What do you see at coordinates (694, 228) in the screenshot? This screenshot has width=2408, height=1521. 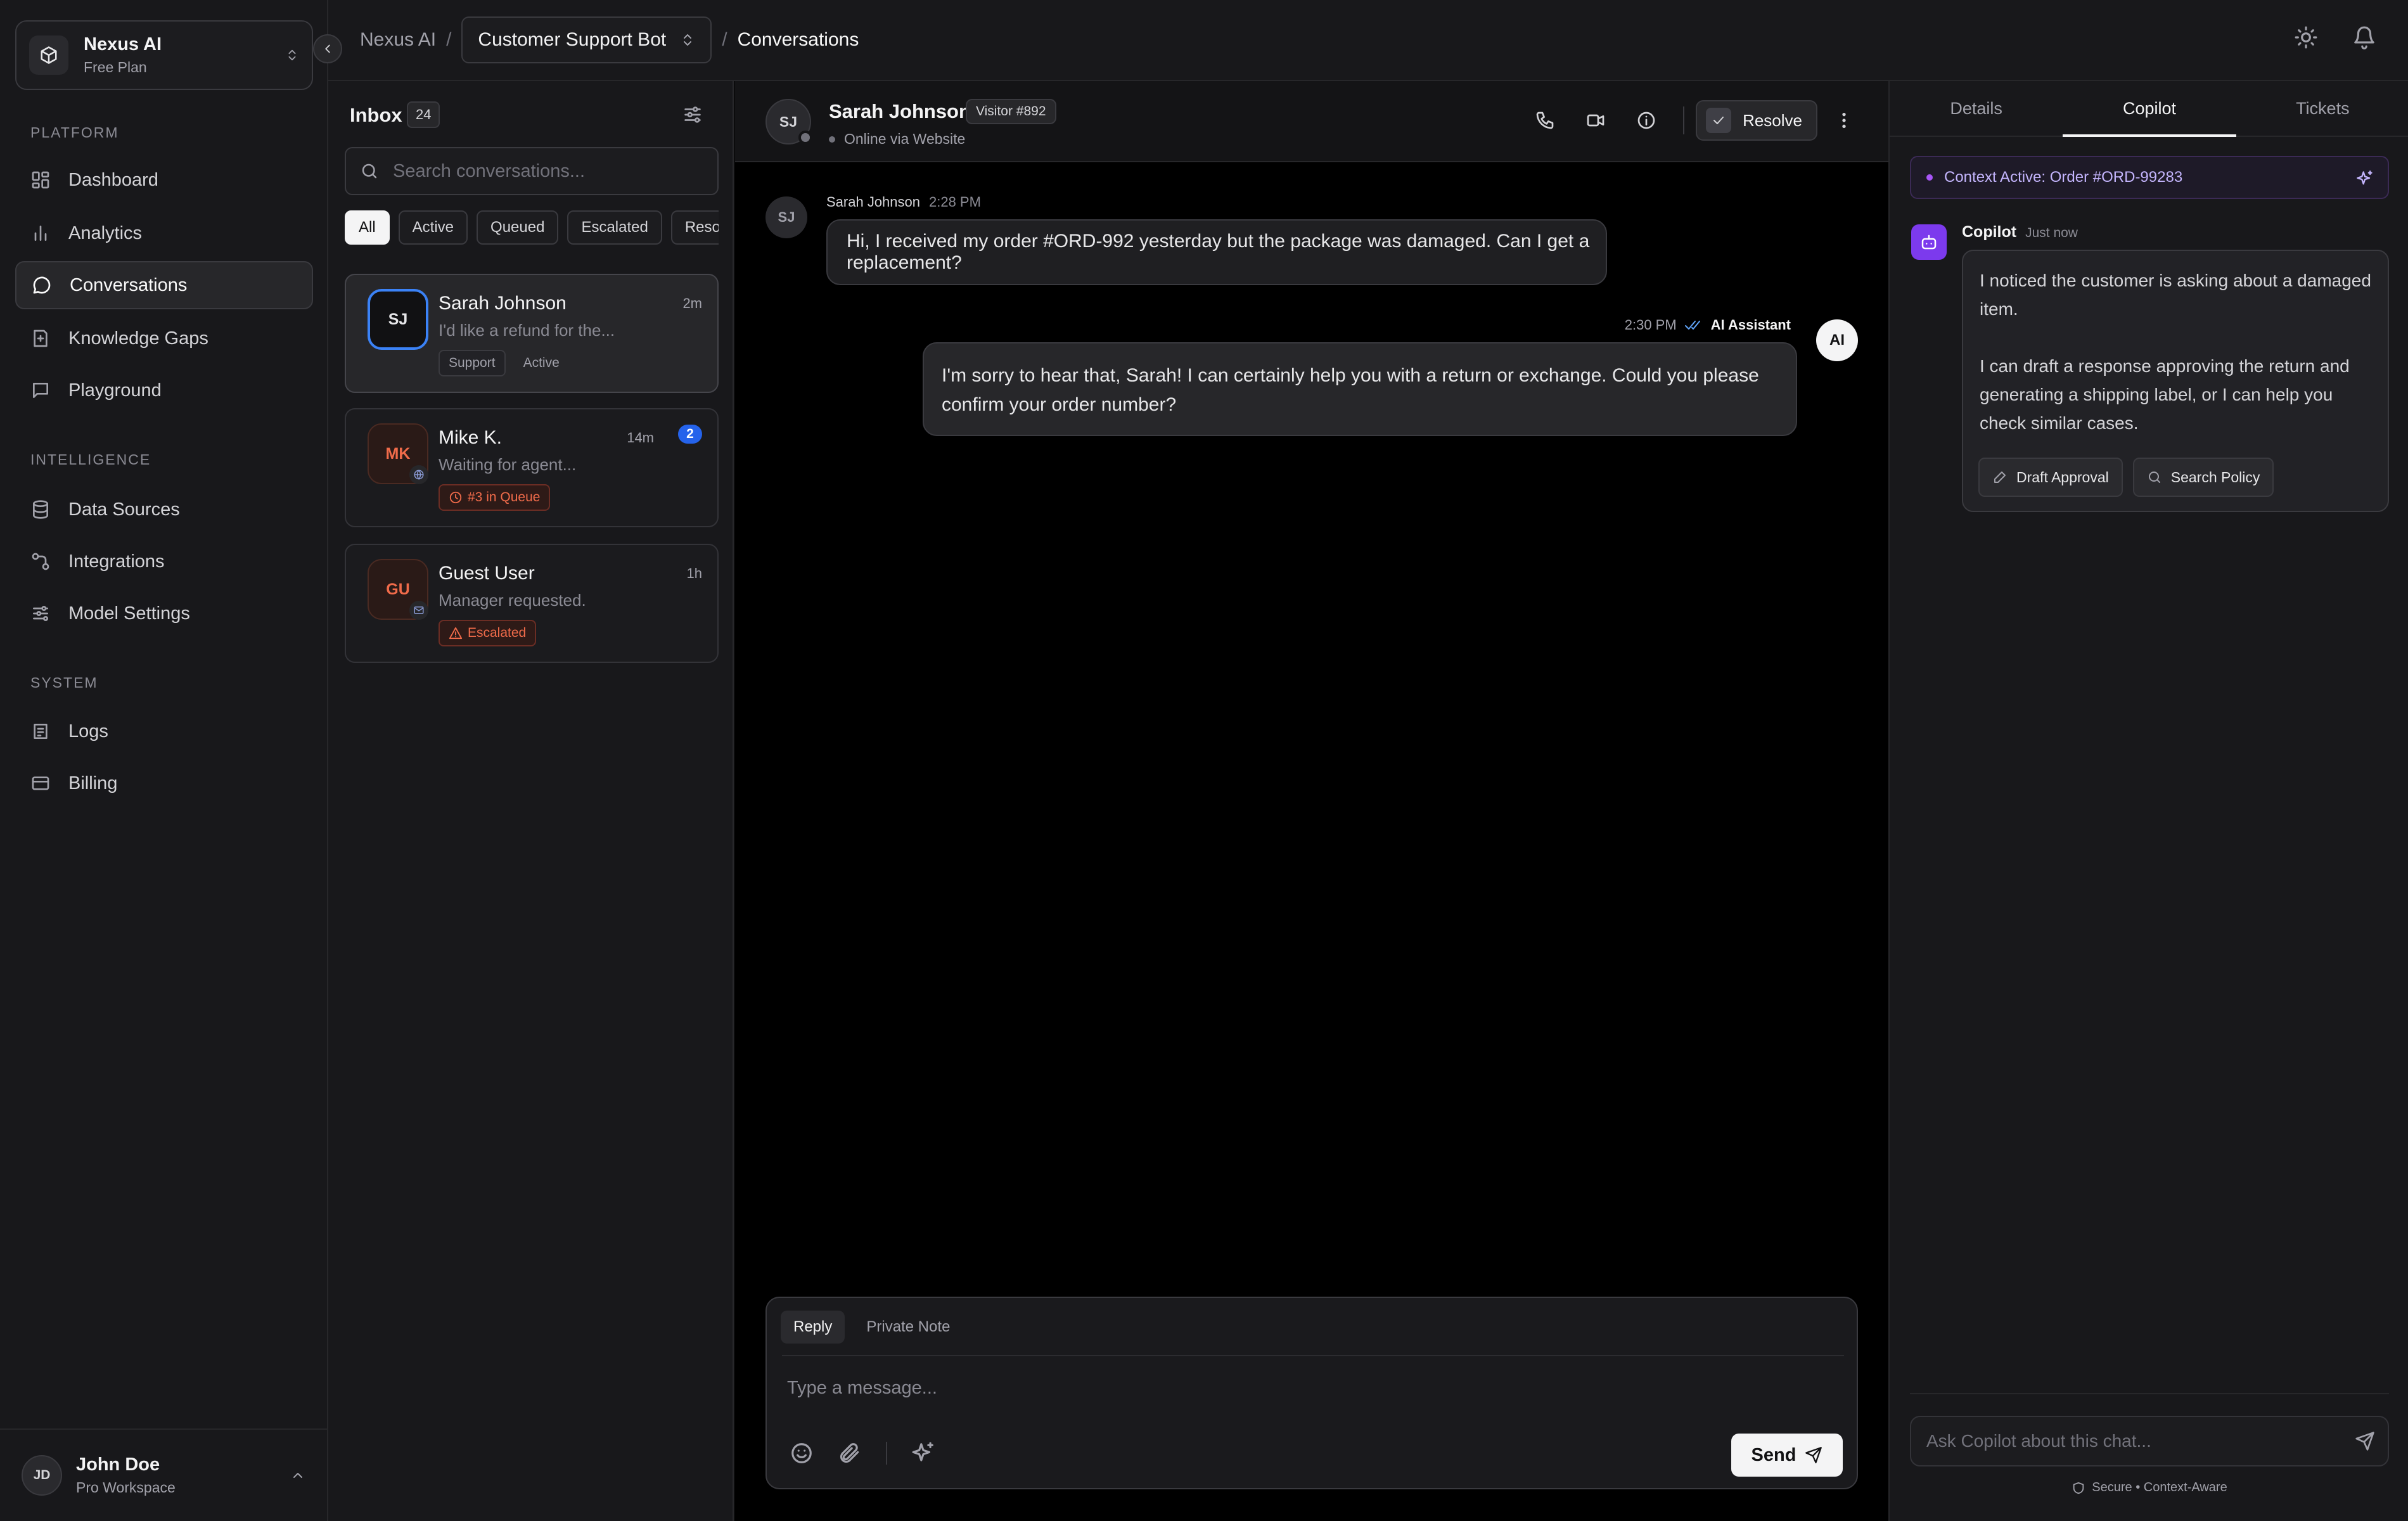 I see `filter-tab-resolved: Resolved` at bounding box center [694, 228].